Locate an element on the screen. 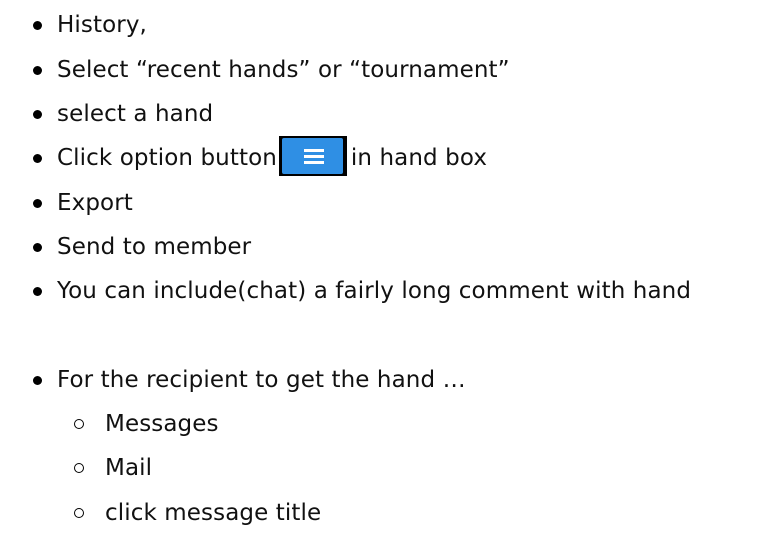 This screenshot has height=542, width=767. bullet-text: Select “recent hands” or “tournament” is located at coordinates (283, 70).